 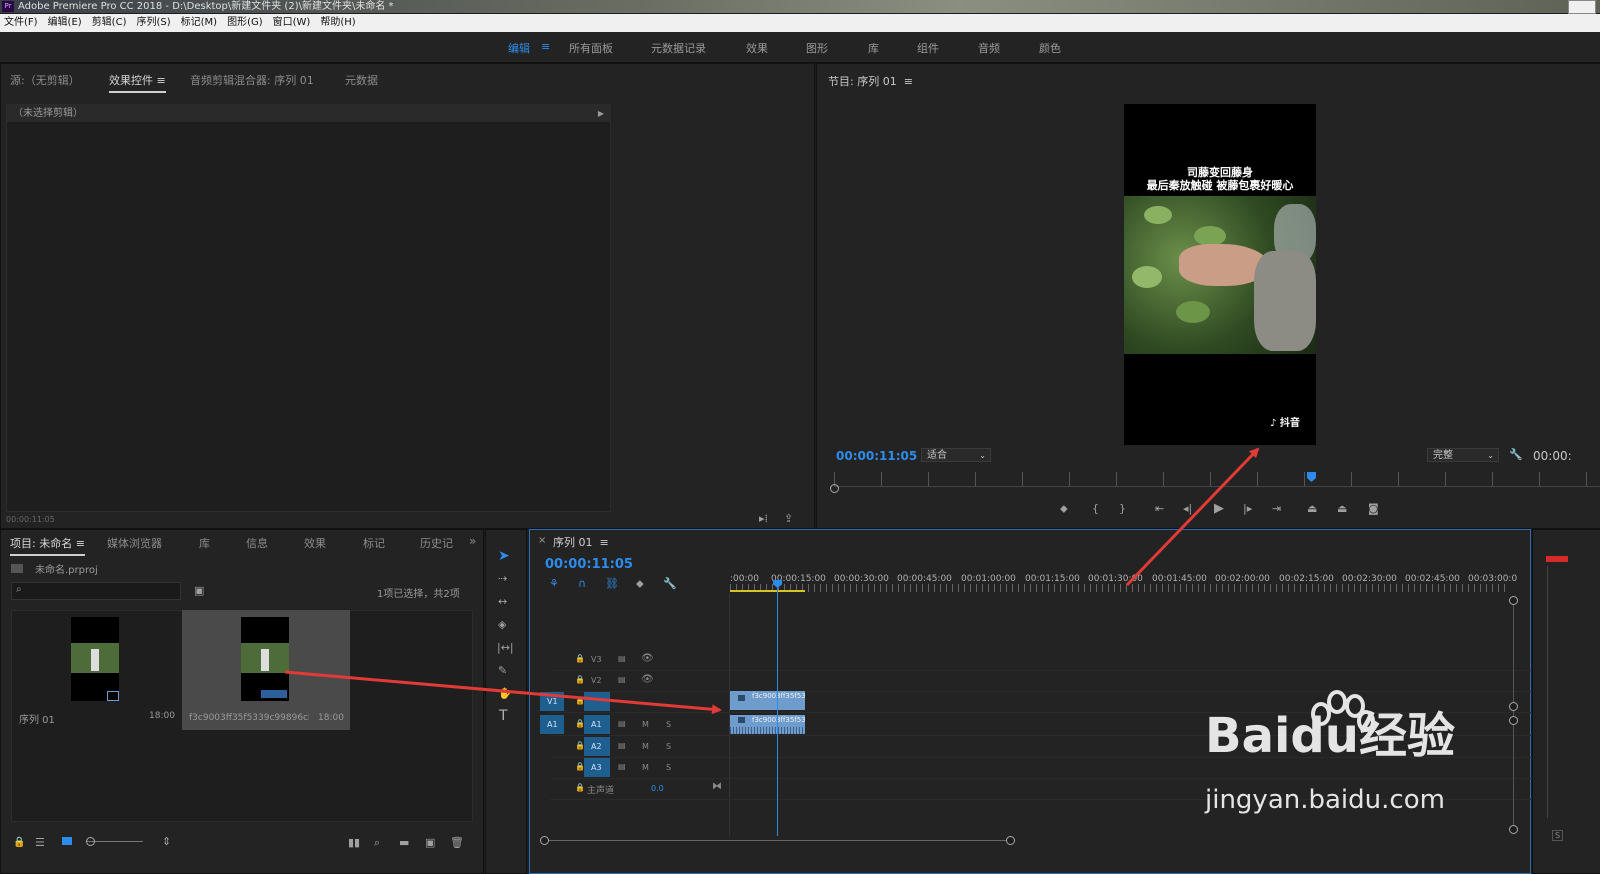 What do you see at coordinates (1330, 736) in the screenshot?
I see `baidu-brand-text: Baidu经验` at bounding box center [1330, 736].